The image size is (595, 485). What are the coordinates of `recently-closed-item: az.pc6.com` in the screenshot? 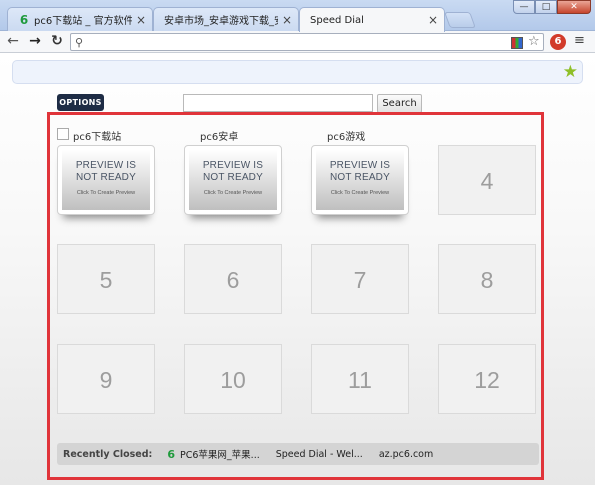 It's located at (406, 454).